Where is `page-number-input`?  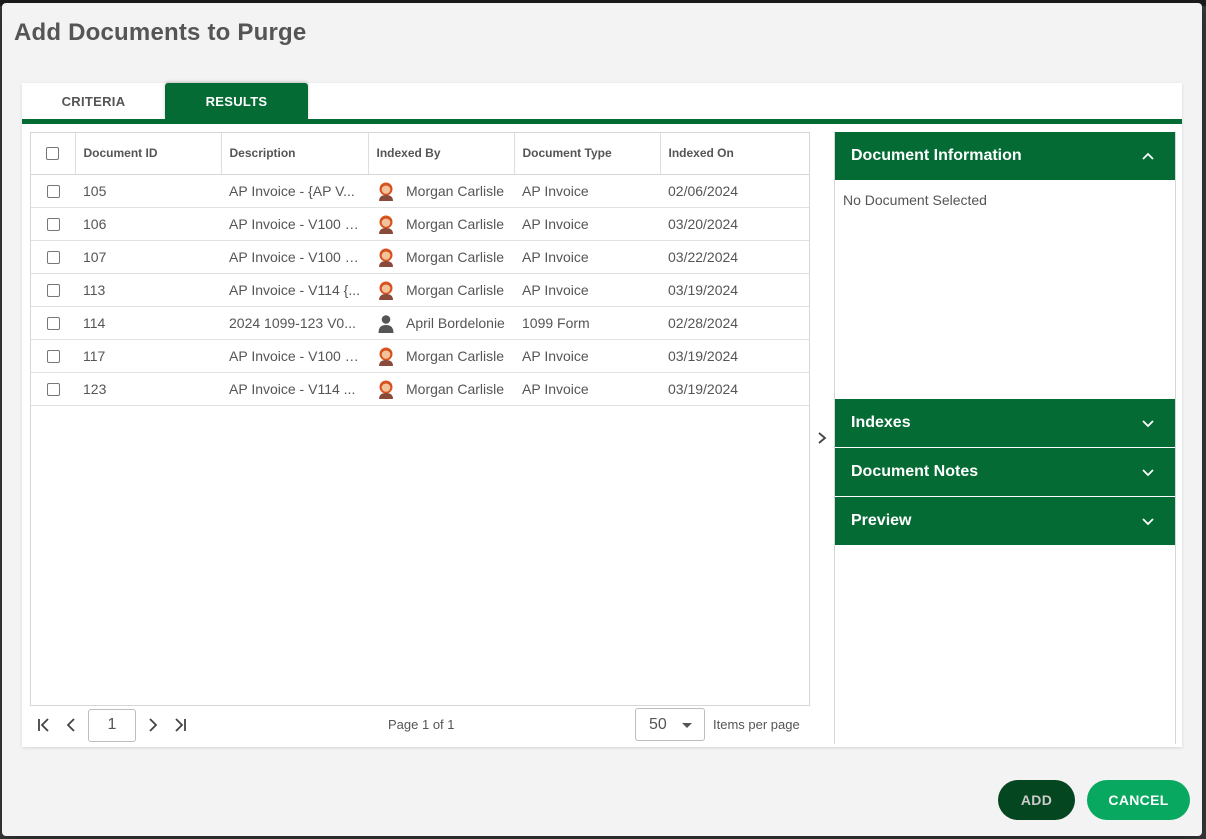
page-number-input is located at coordinates (112, 725).